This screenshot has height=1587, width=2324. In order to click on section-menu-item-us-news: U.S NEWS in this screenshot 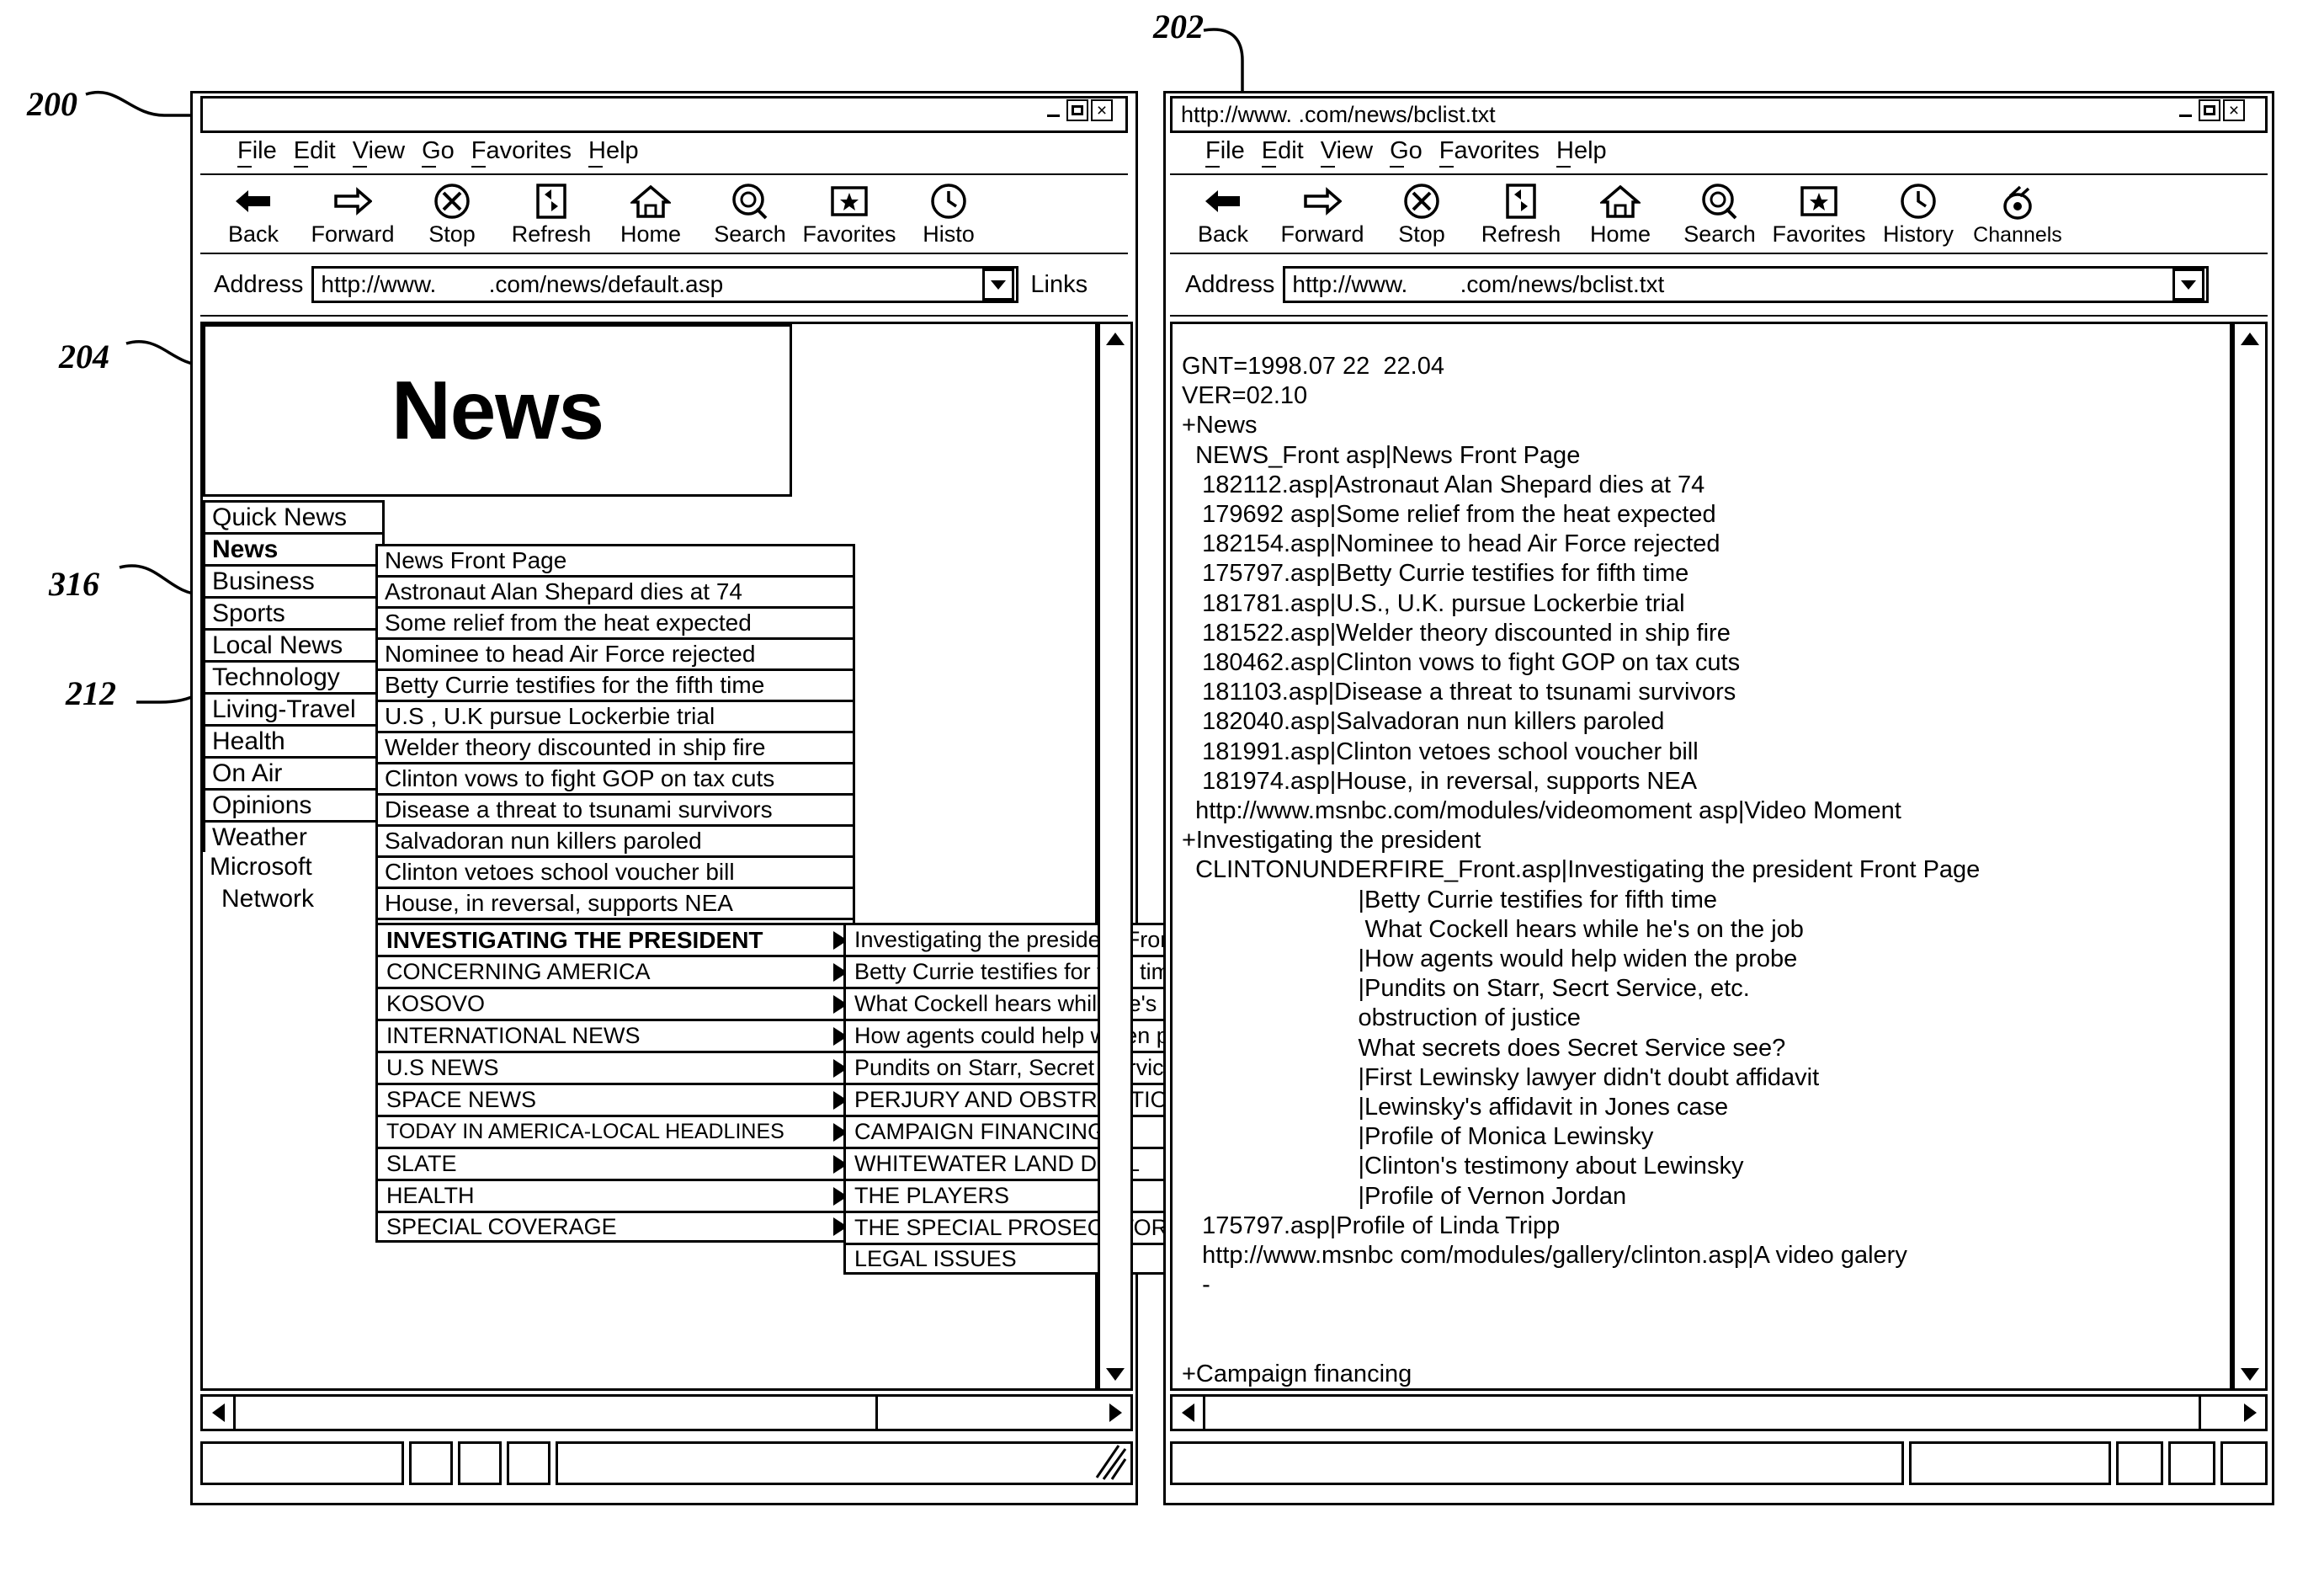, I will do `click(615, 1067)`.